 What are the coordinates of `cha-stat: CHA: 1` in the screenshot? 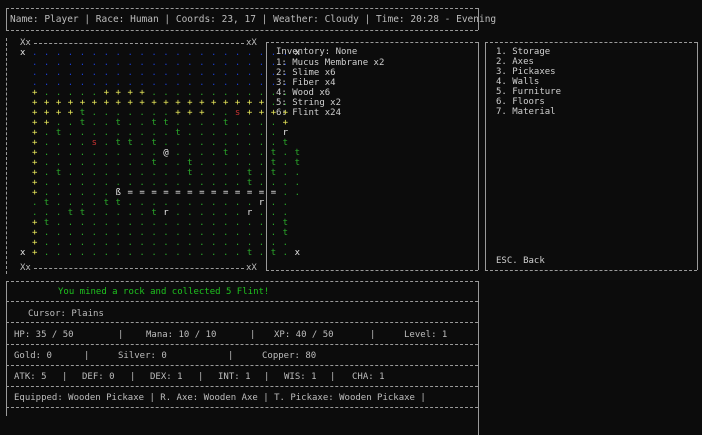 It's located at (368, 377).